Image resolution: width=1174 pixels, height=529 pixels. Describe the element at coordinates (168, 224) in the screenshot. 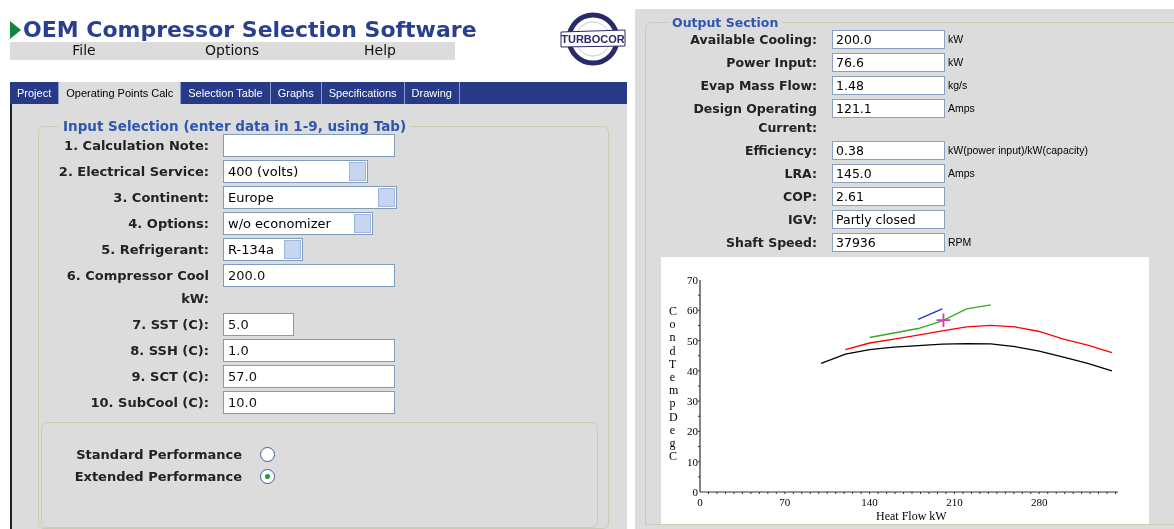

I see `field-label: 4. Options:` at that location.